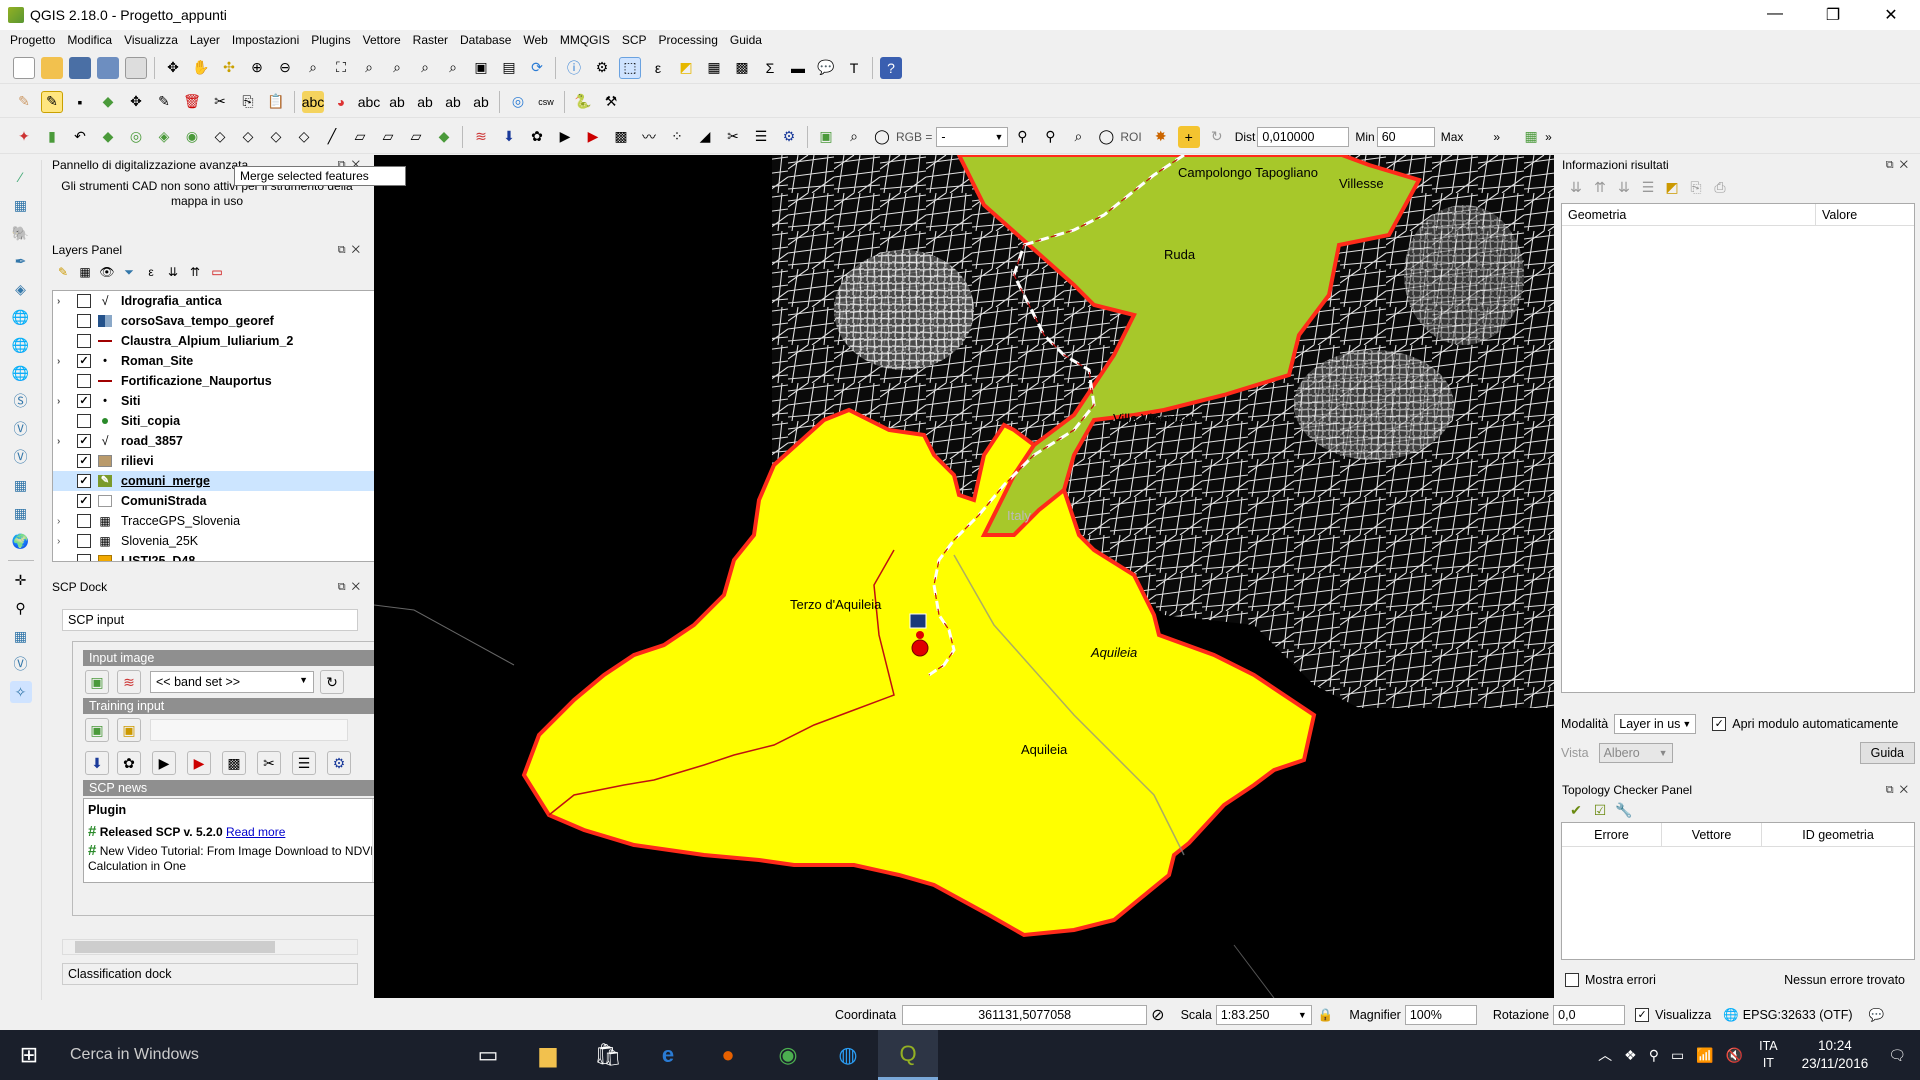  What do you see at coordinates (1672, 187) in the screenshot?
I see `highlight-icon: ◩` at bounding box center [1672, 187].